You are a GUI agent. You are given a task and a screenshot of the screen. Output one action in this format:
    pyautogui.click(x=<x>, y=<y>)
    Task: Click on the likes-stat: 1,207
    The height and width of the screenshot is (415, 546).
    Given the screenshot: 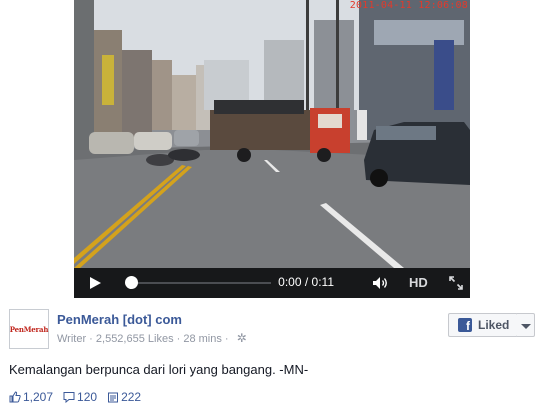 What is the action you would take?
    pyautogui.click(x=31, y=397)
    